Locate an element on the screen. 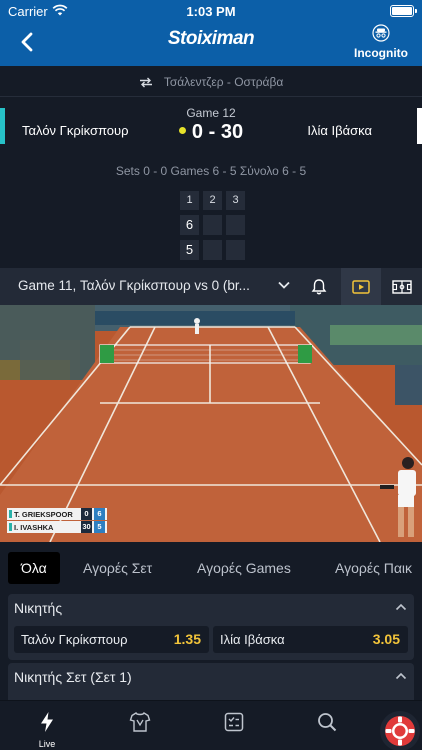  notification-button is located at coordinates (319, 286).